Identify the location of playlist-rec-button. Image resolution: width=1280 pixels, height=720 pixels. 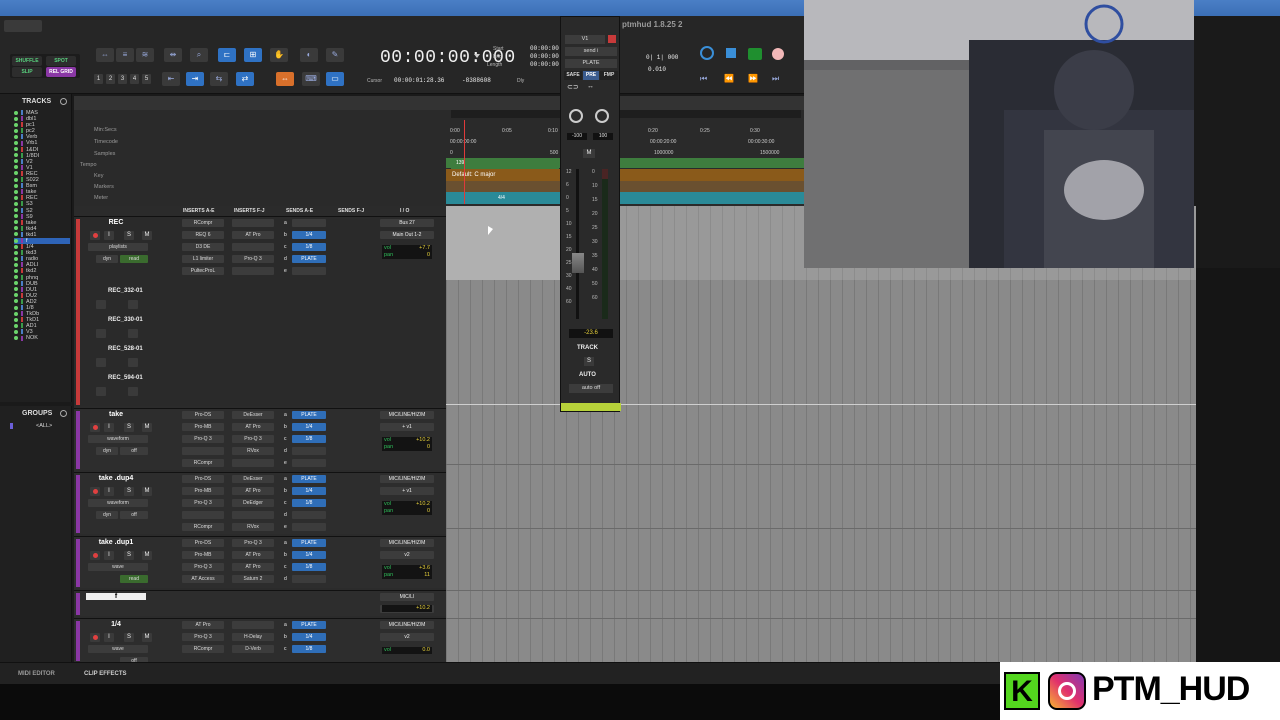
(101, 304).